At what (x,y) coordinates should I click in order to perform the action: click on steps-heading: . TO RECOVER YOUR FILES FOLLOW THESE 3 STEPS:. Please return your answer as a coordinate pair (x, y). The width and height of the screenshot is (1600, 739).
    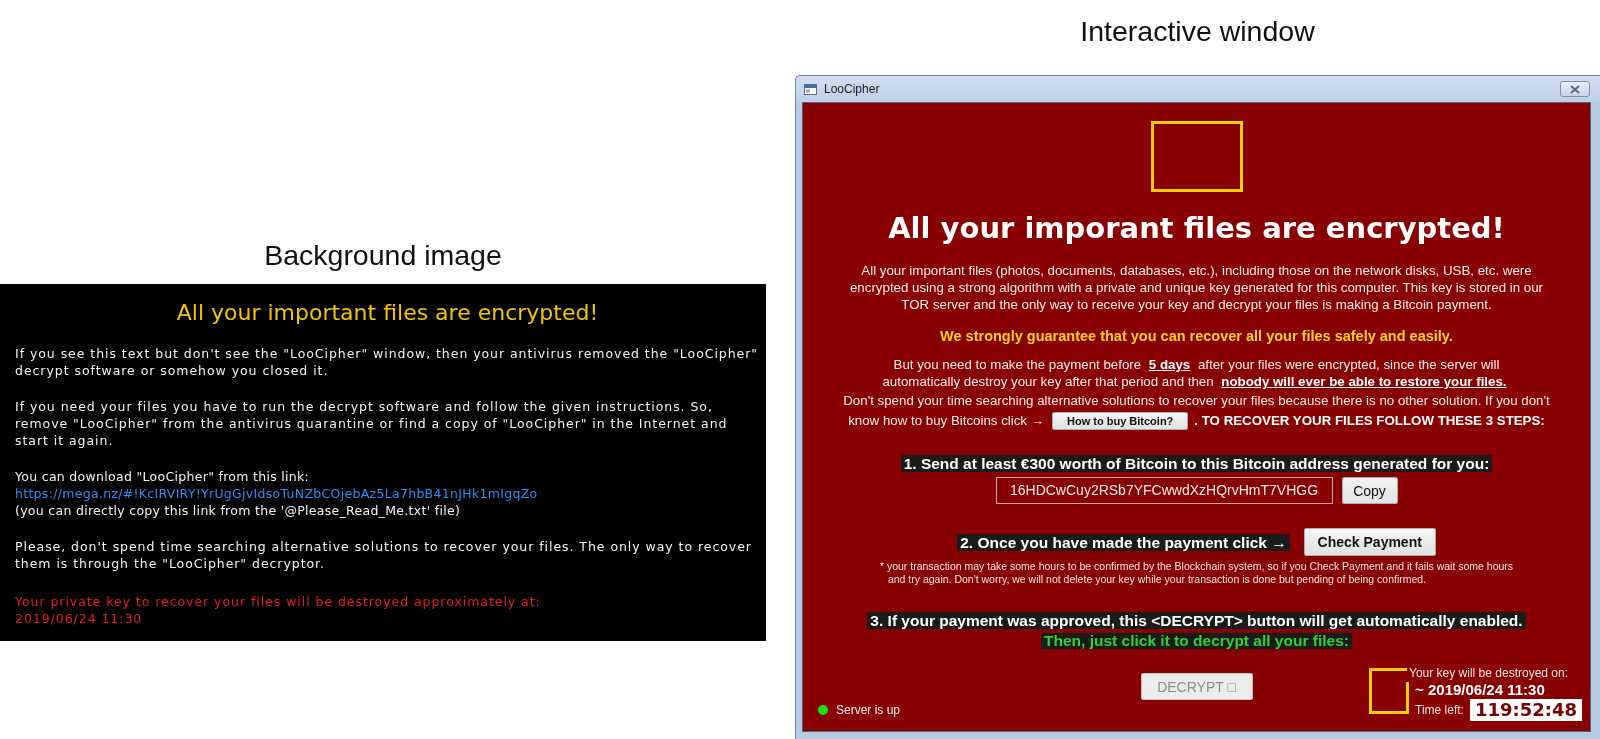
    Looking at the image, I should click on (1369, 421).